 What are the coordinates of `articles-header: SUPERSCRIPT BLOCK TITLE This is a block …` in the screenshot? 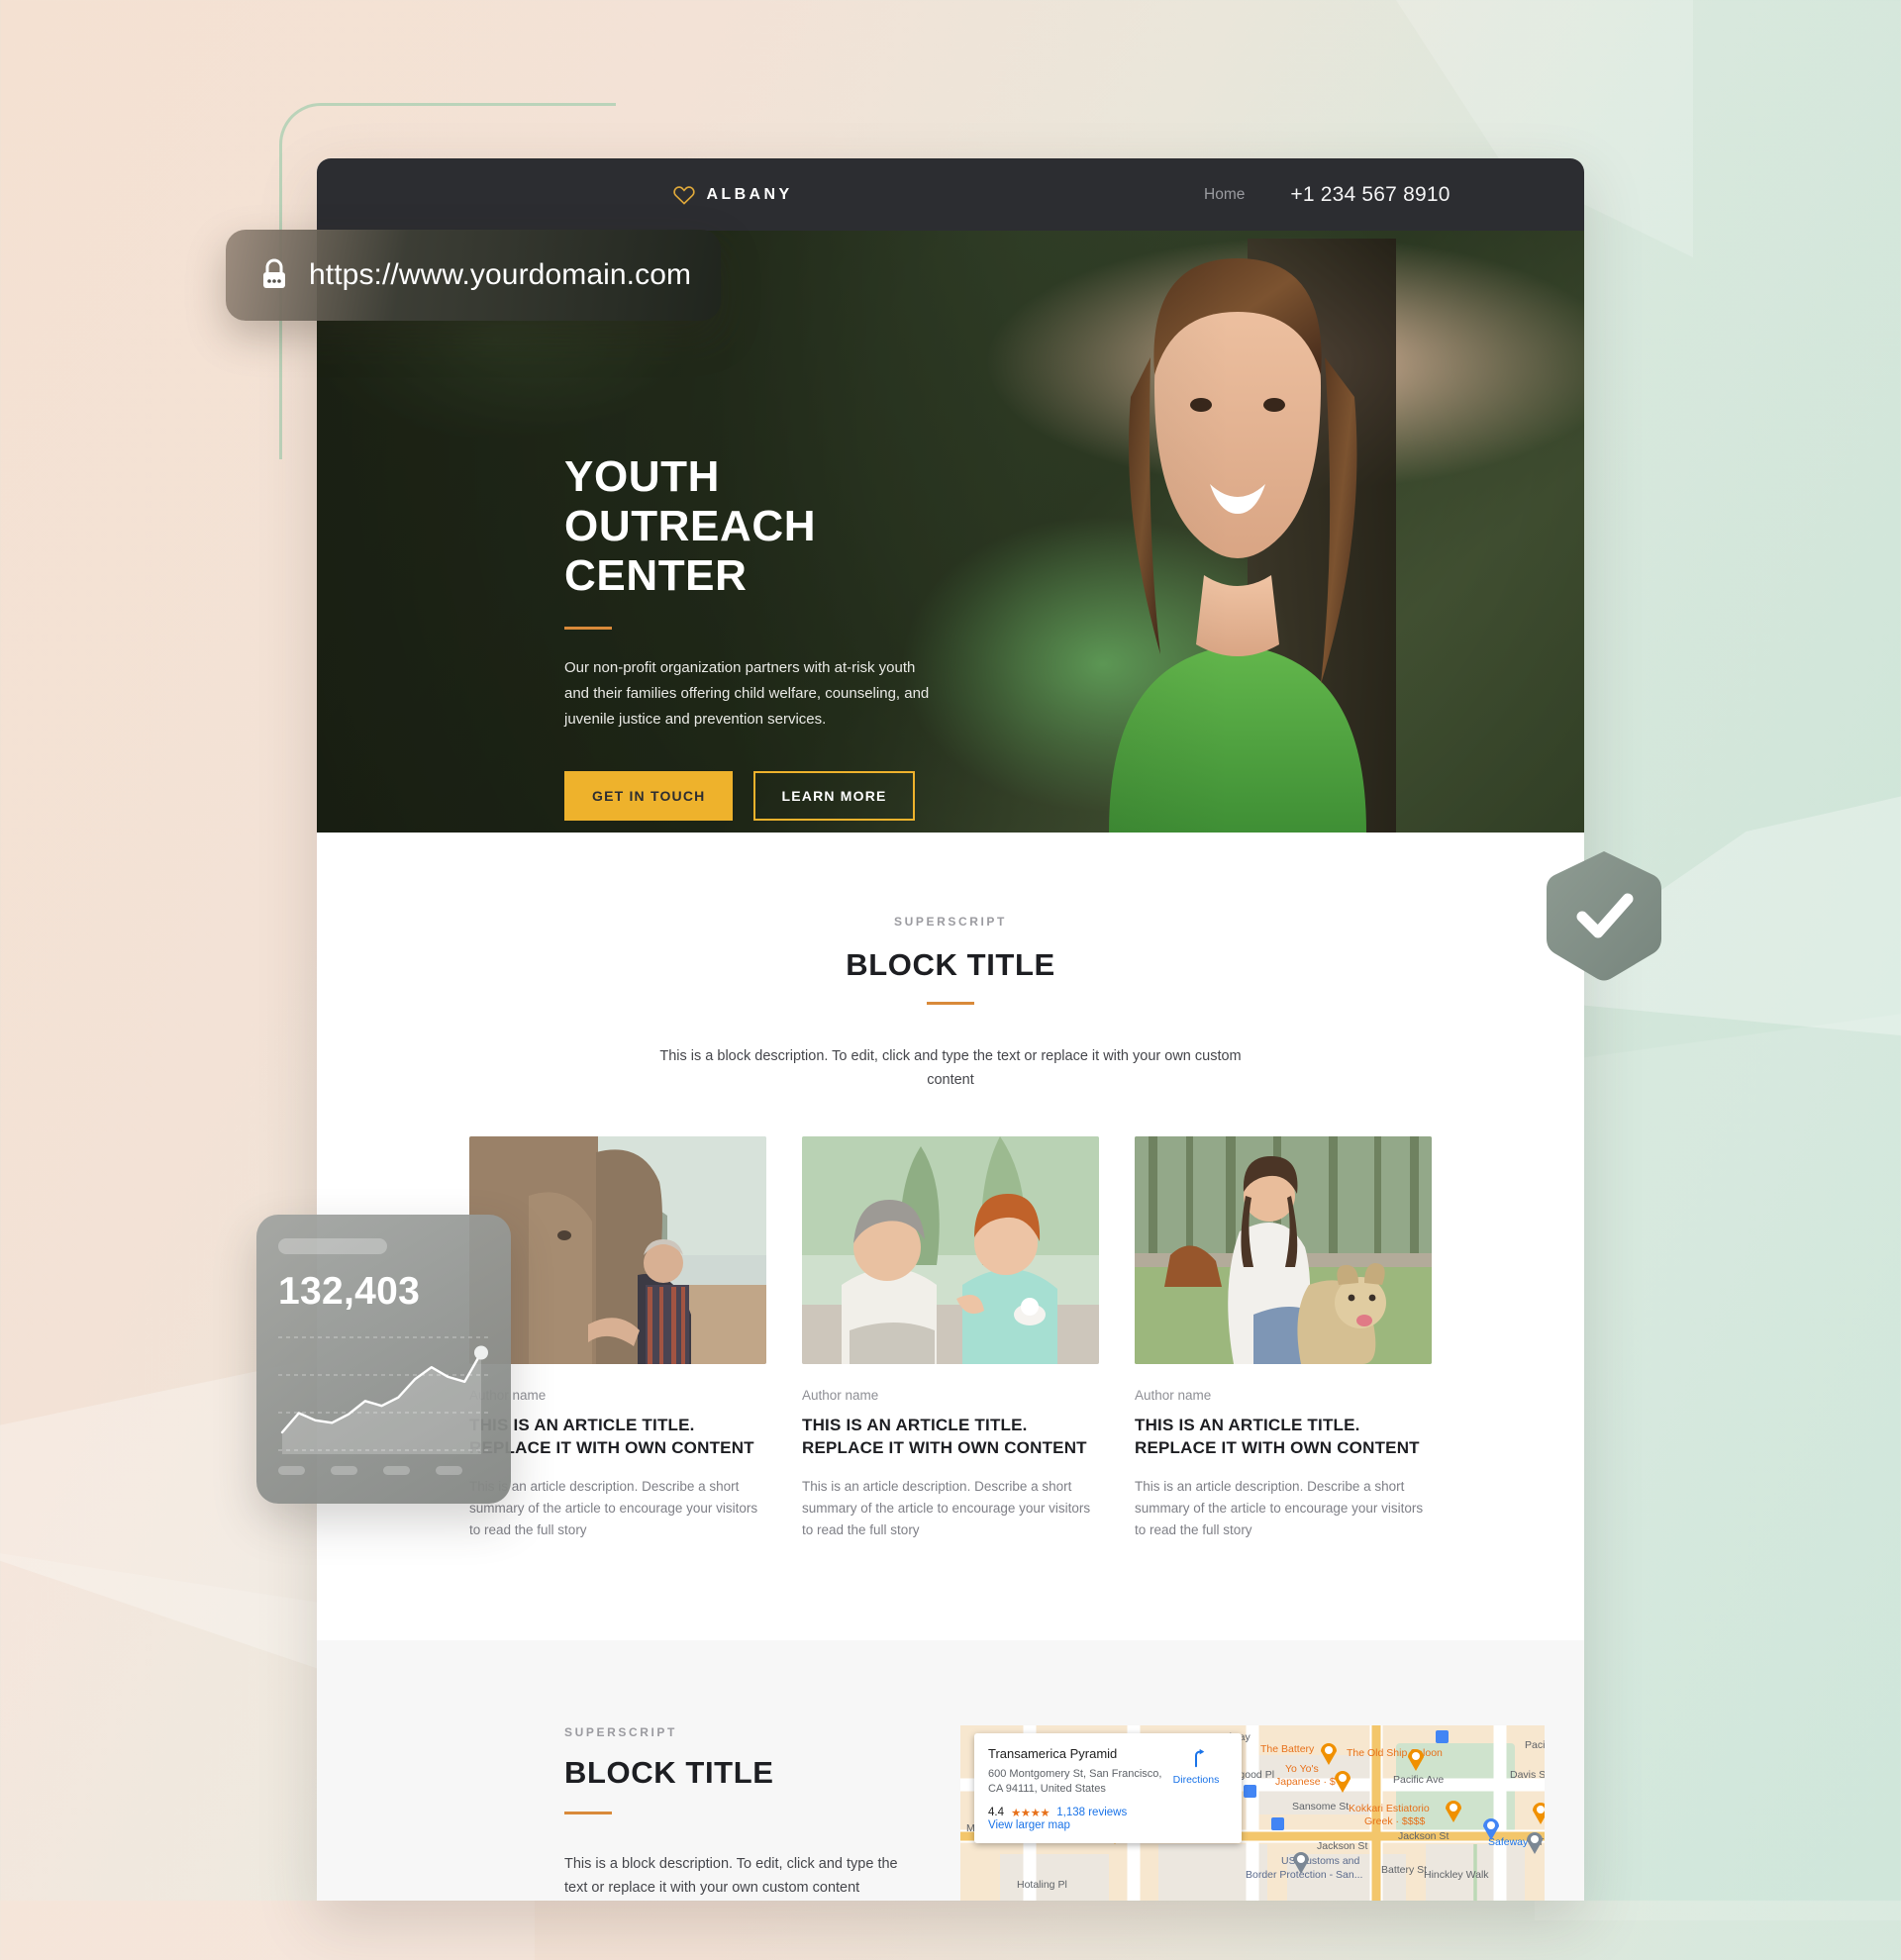 It's located at (950, 1003).